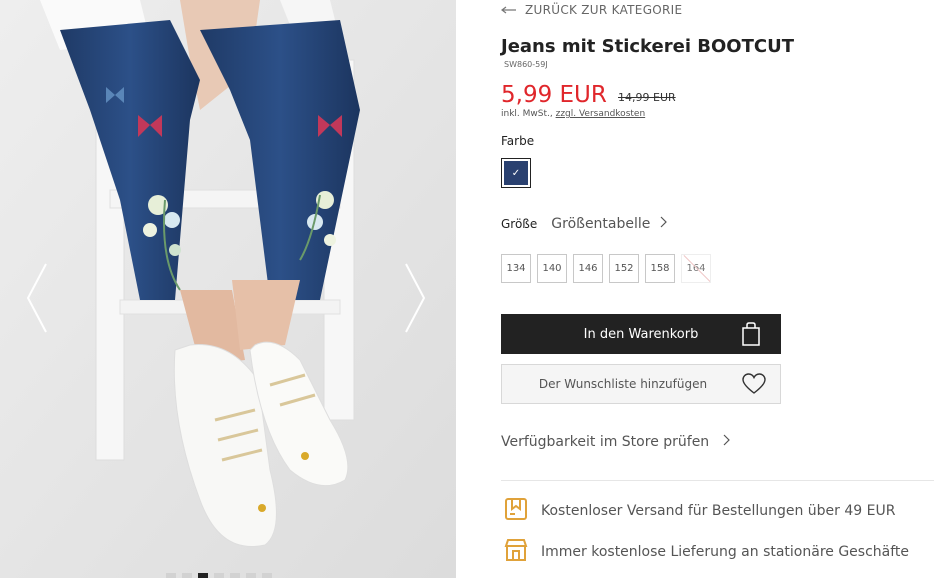 The width and height of the screenshot is (934, 578). What do you see at coordinates (554, 95) in the screenshot?
I see `current-price: 5,99 EUR` at bounding box center [554, 95].